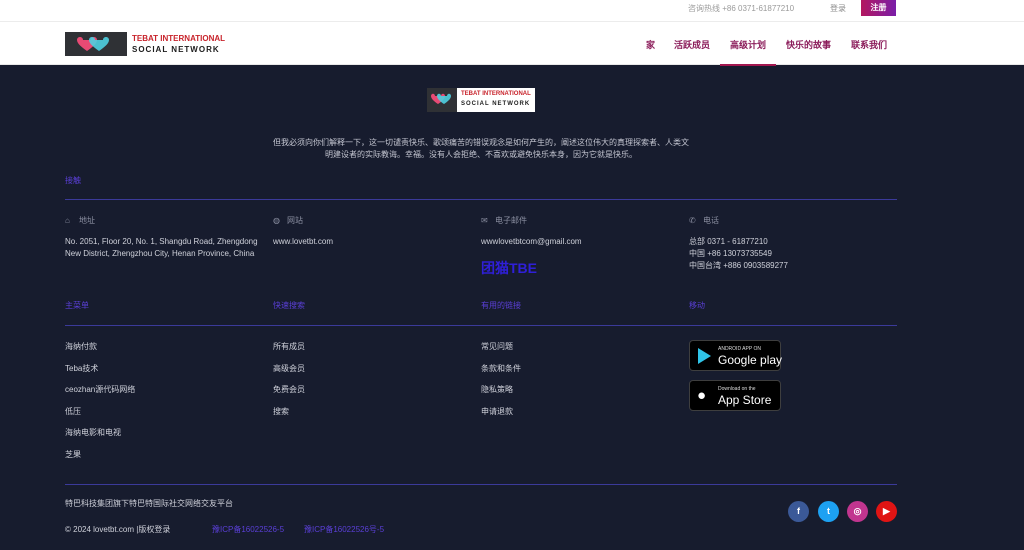 The height and width of the screenshot is (550, 1024). Describe the element at coordinates (745, 400) in the screenshot. I see `app-store-label: App Store` at that location.